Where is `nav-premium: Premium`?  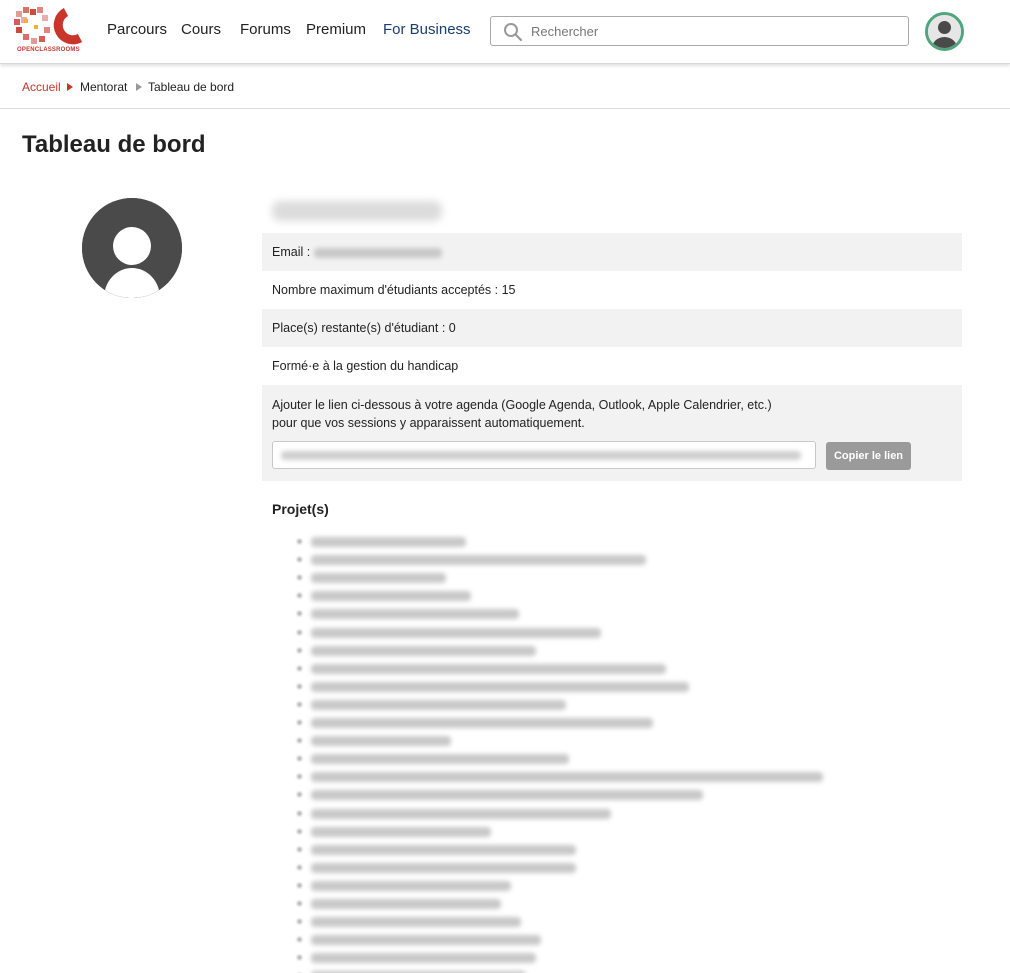 nav-premium: Premium is located at coordinates (336, 29).